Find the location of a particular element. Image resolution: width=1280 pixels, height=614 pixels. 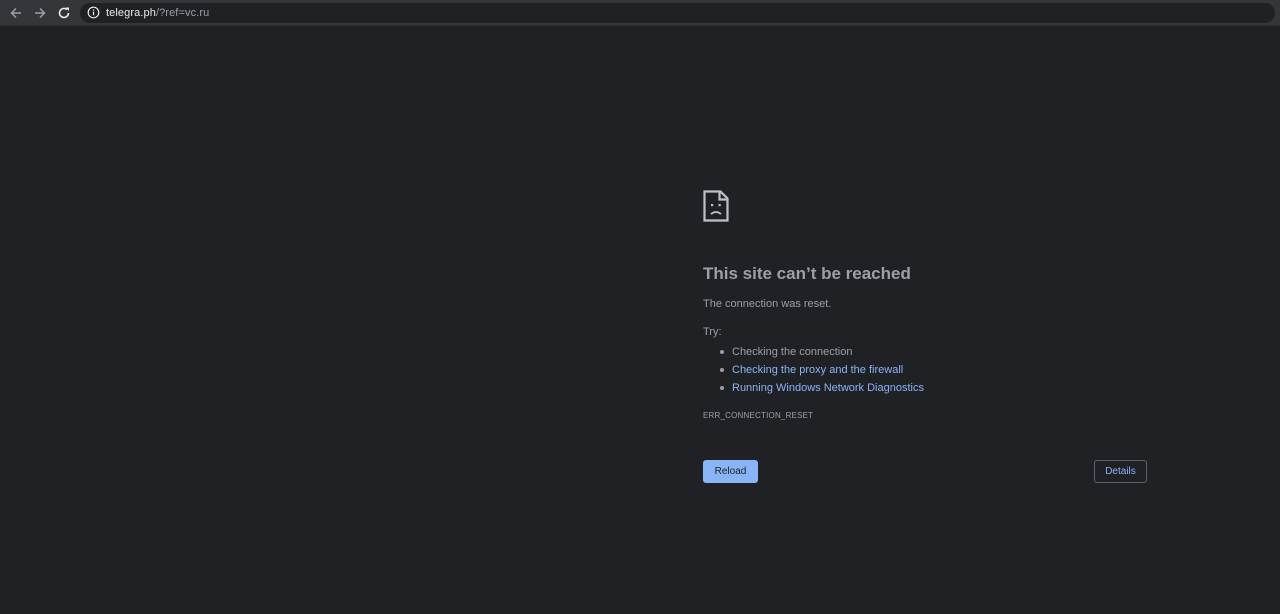

browser-toolbar: telegra.ph/?ref=vc.ru is located at coordinates (640, 13).